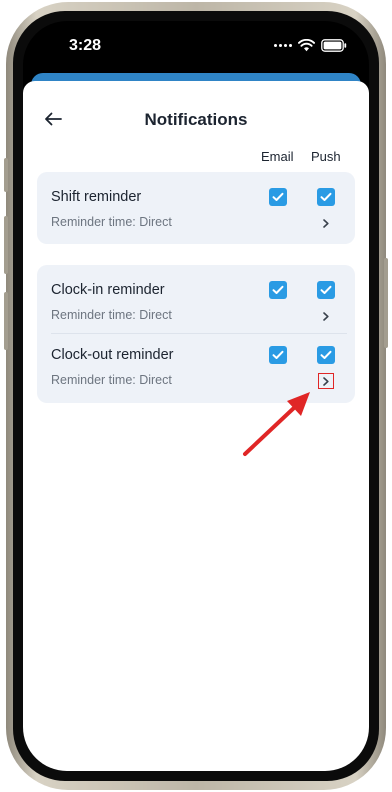  I want to click on reminder-card: Shift reminder Reminder time: Direct, so click(196, 208).